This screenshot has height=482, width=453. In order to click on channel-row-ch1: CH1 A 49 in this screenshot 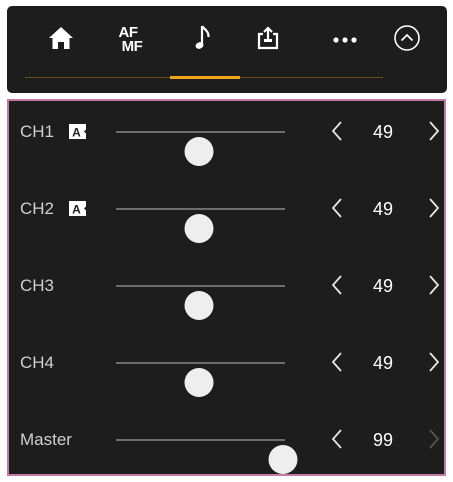, I will do `click(226, 138)`.